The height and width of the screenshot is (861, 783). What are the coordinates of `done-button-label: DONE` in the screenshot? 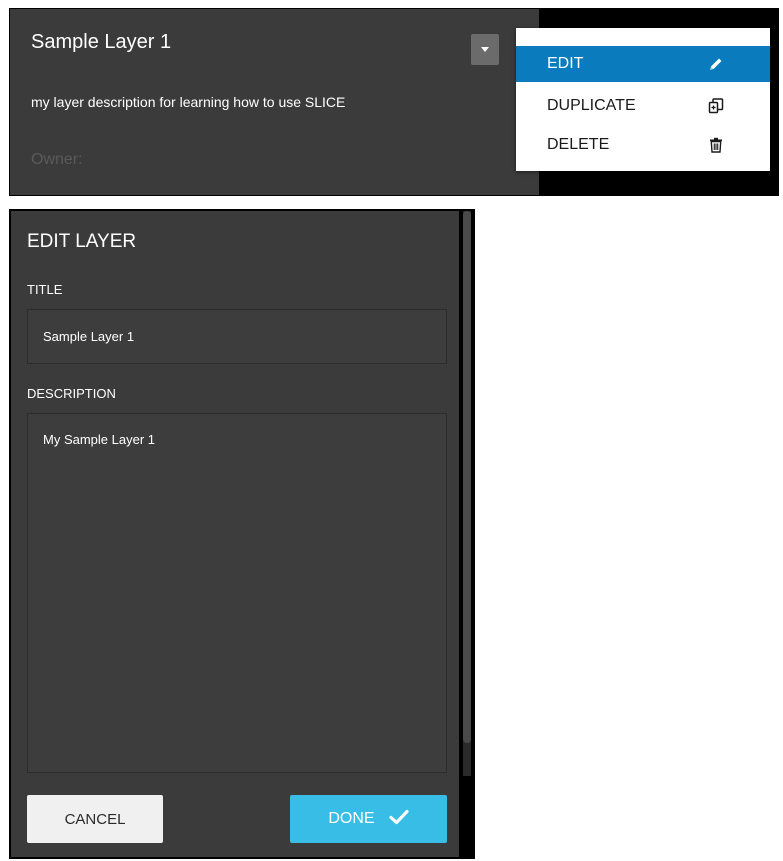 It's located at (351, 818).